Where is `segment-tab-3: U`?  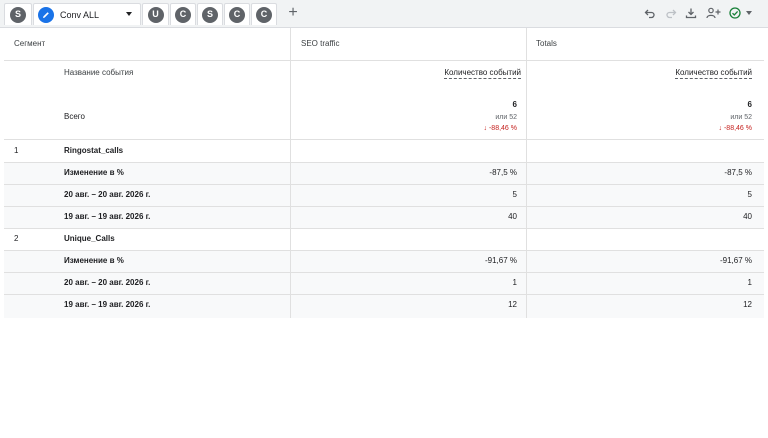 segment-tab-3: U is located at coordinates (155, 14).